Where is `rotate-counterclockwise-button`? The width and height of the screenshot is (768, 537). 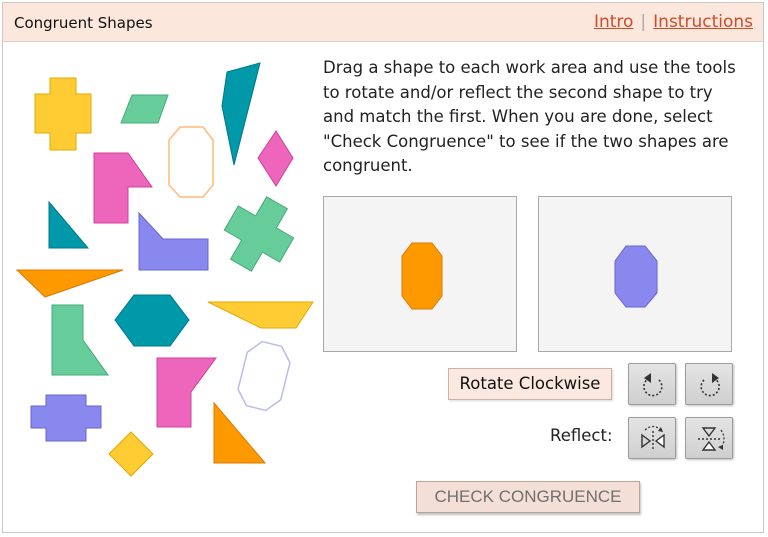 rotate-counterclockwise-button is located at coordinates (652, 384).